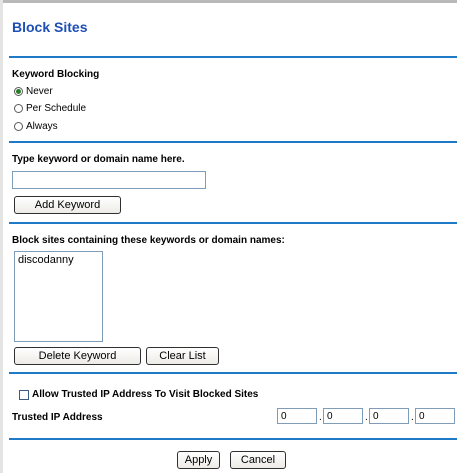  Describe the element at coordinates (56, 74) in the screenshot. I see `keyword-blocking-label: Keyword Blocking` at that location.